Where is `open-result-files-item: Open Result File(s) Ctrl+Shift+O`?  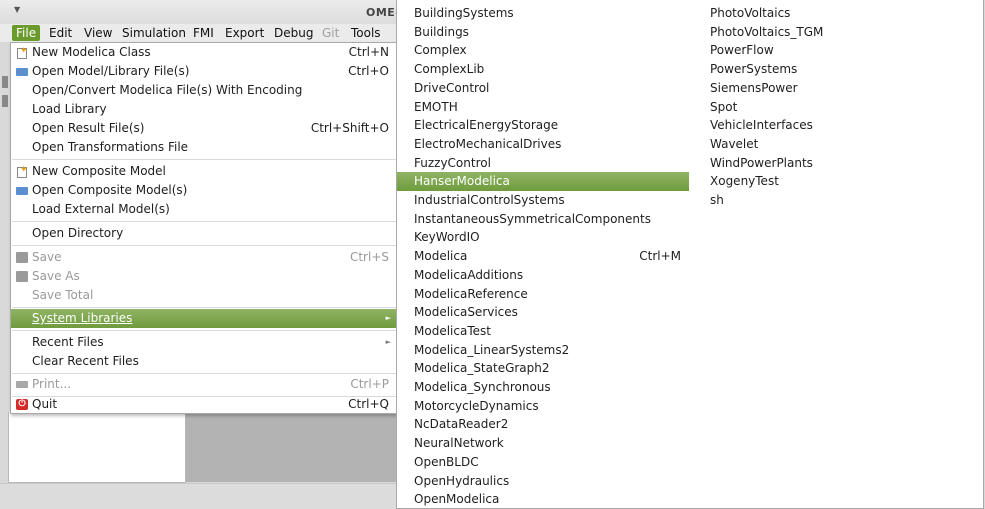
open-result-files-item: Open Result File(s) Ctrl+Shift+O is located at coordinates (204, 128).